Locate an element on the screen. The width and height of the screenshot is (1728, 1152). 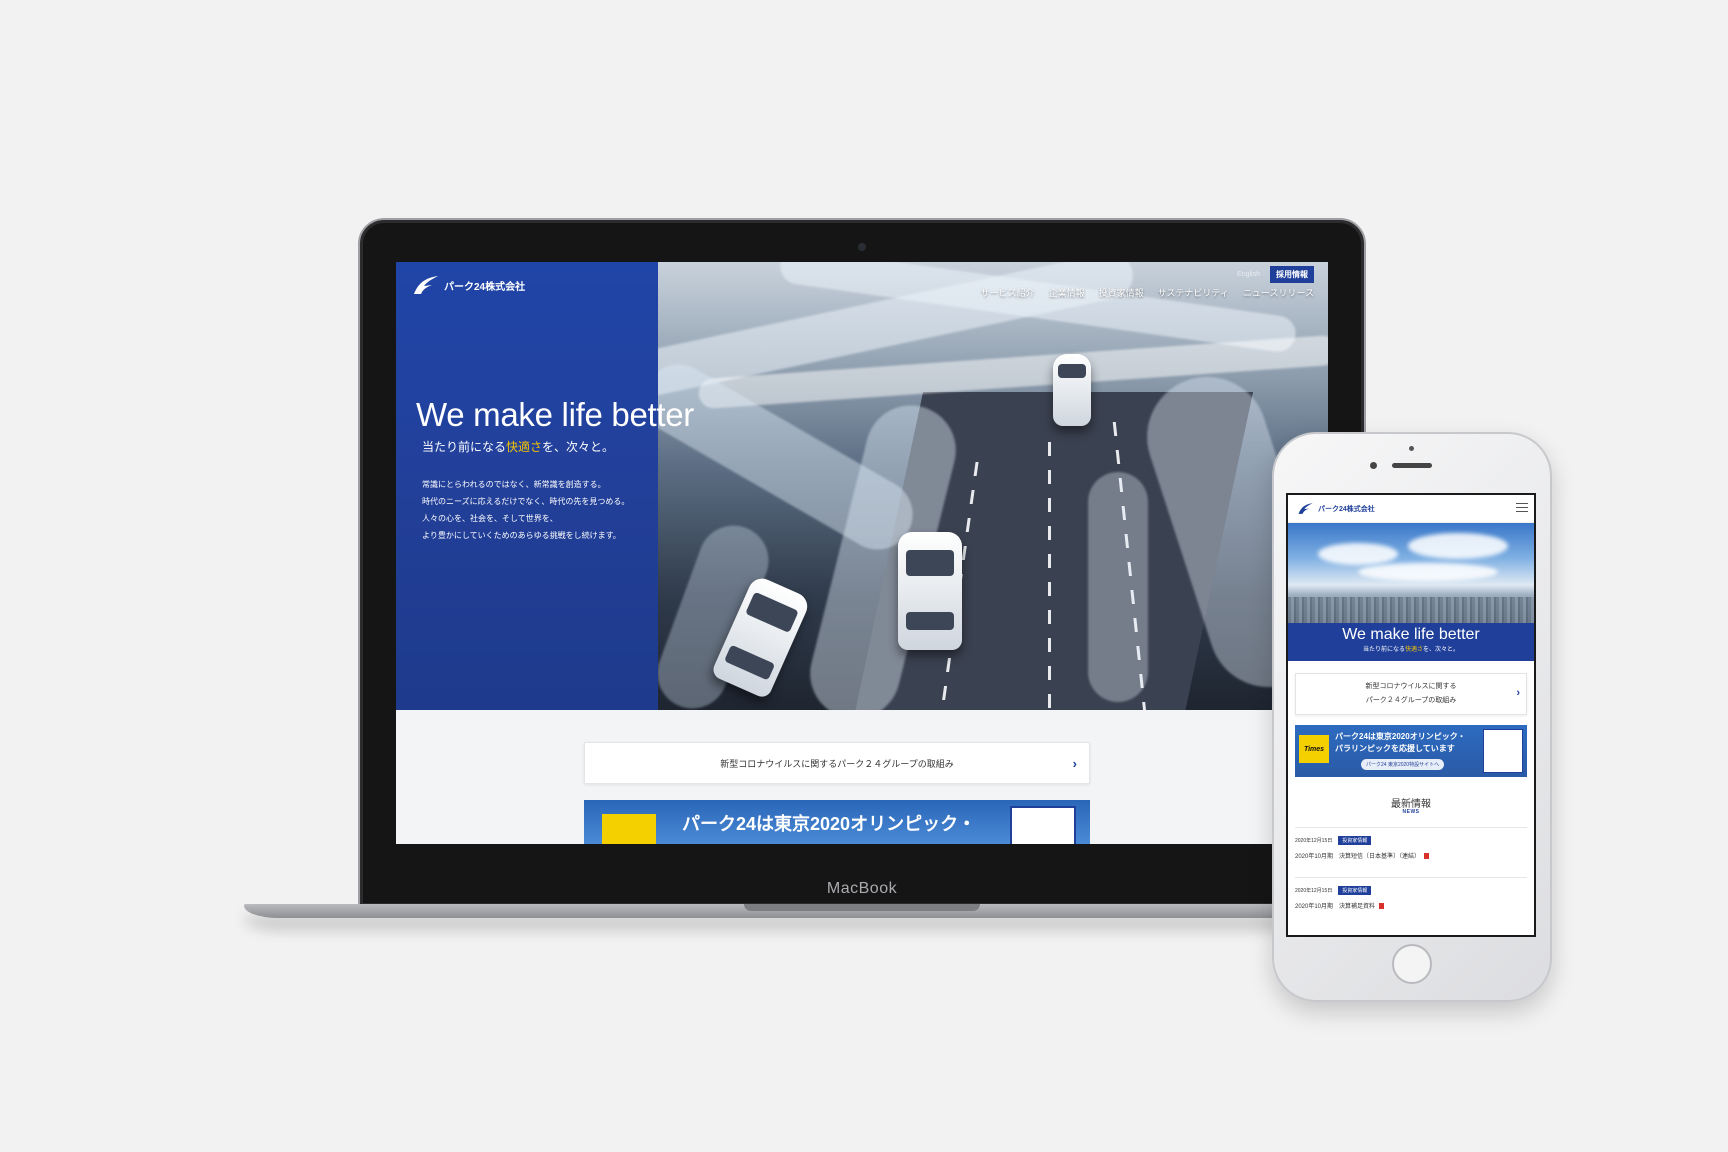
mobile-hero-band: We make life better 当たり前になる快適さを、次々と。 is located at coordinates (1411, 642).